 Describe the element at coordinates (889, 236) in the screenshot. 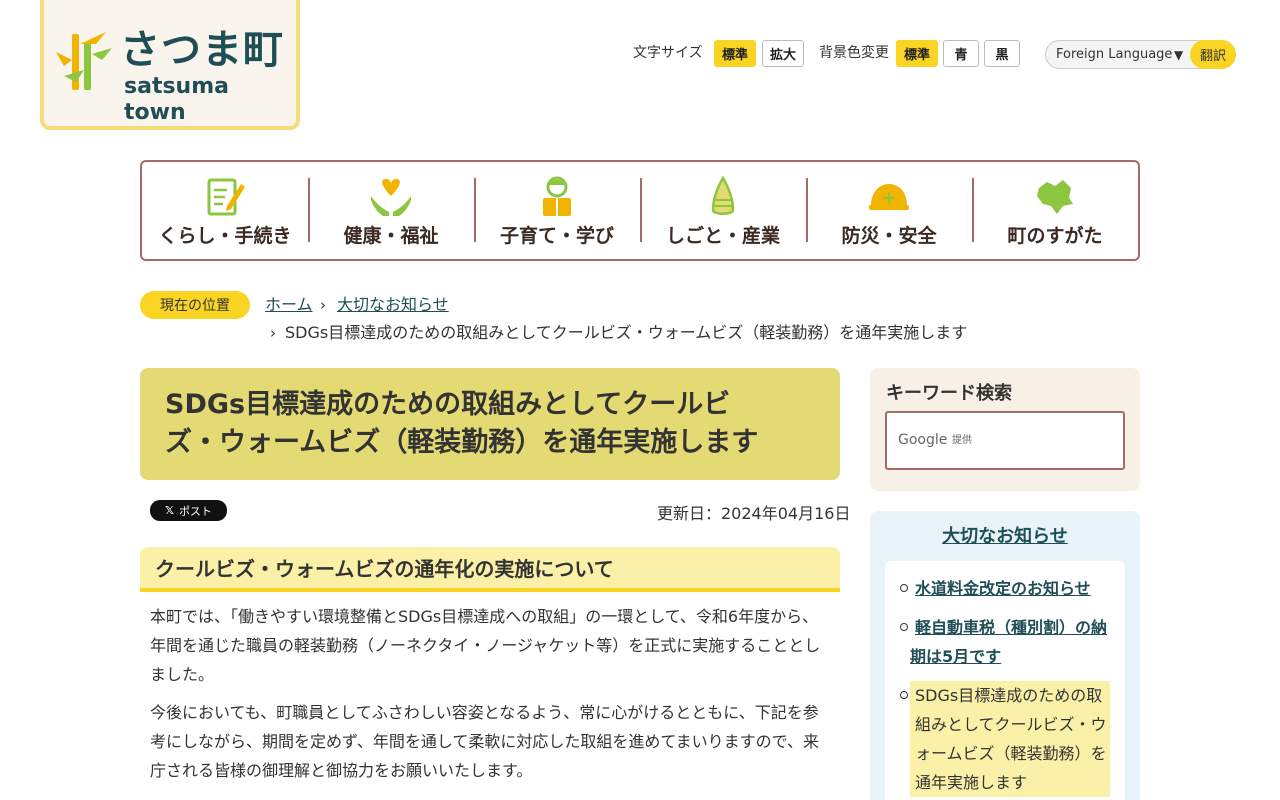

I see `gnav-label: 防災・安全` at that location.